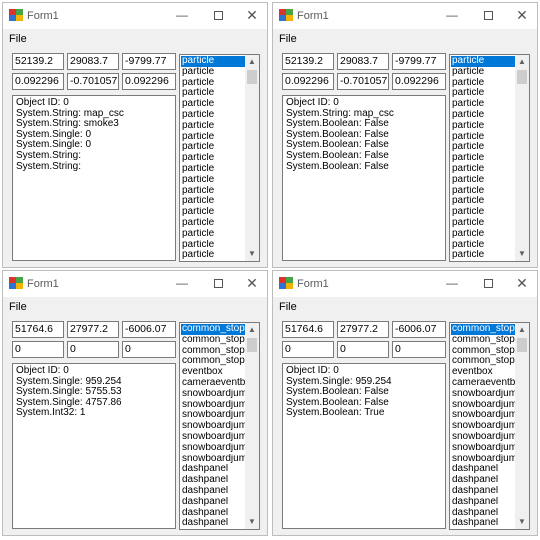 The height and width of the screenshot is (540, 540). Describe the element at coordinates (38, 81) in the screenshot. I see `rotation-x-field: 0.092296` at that location.